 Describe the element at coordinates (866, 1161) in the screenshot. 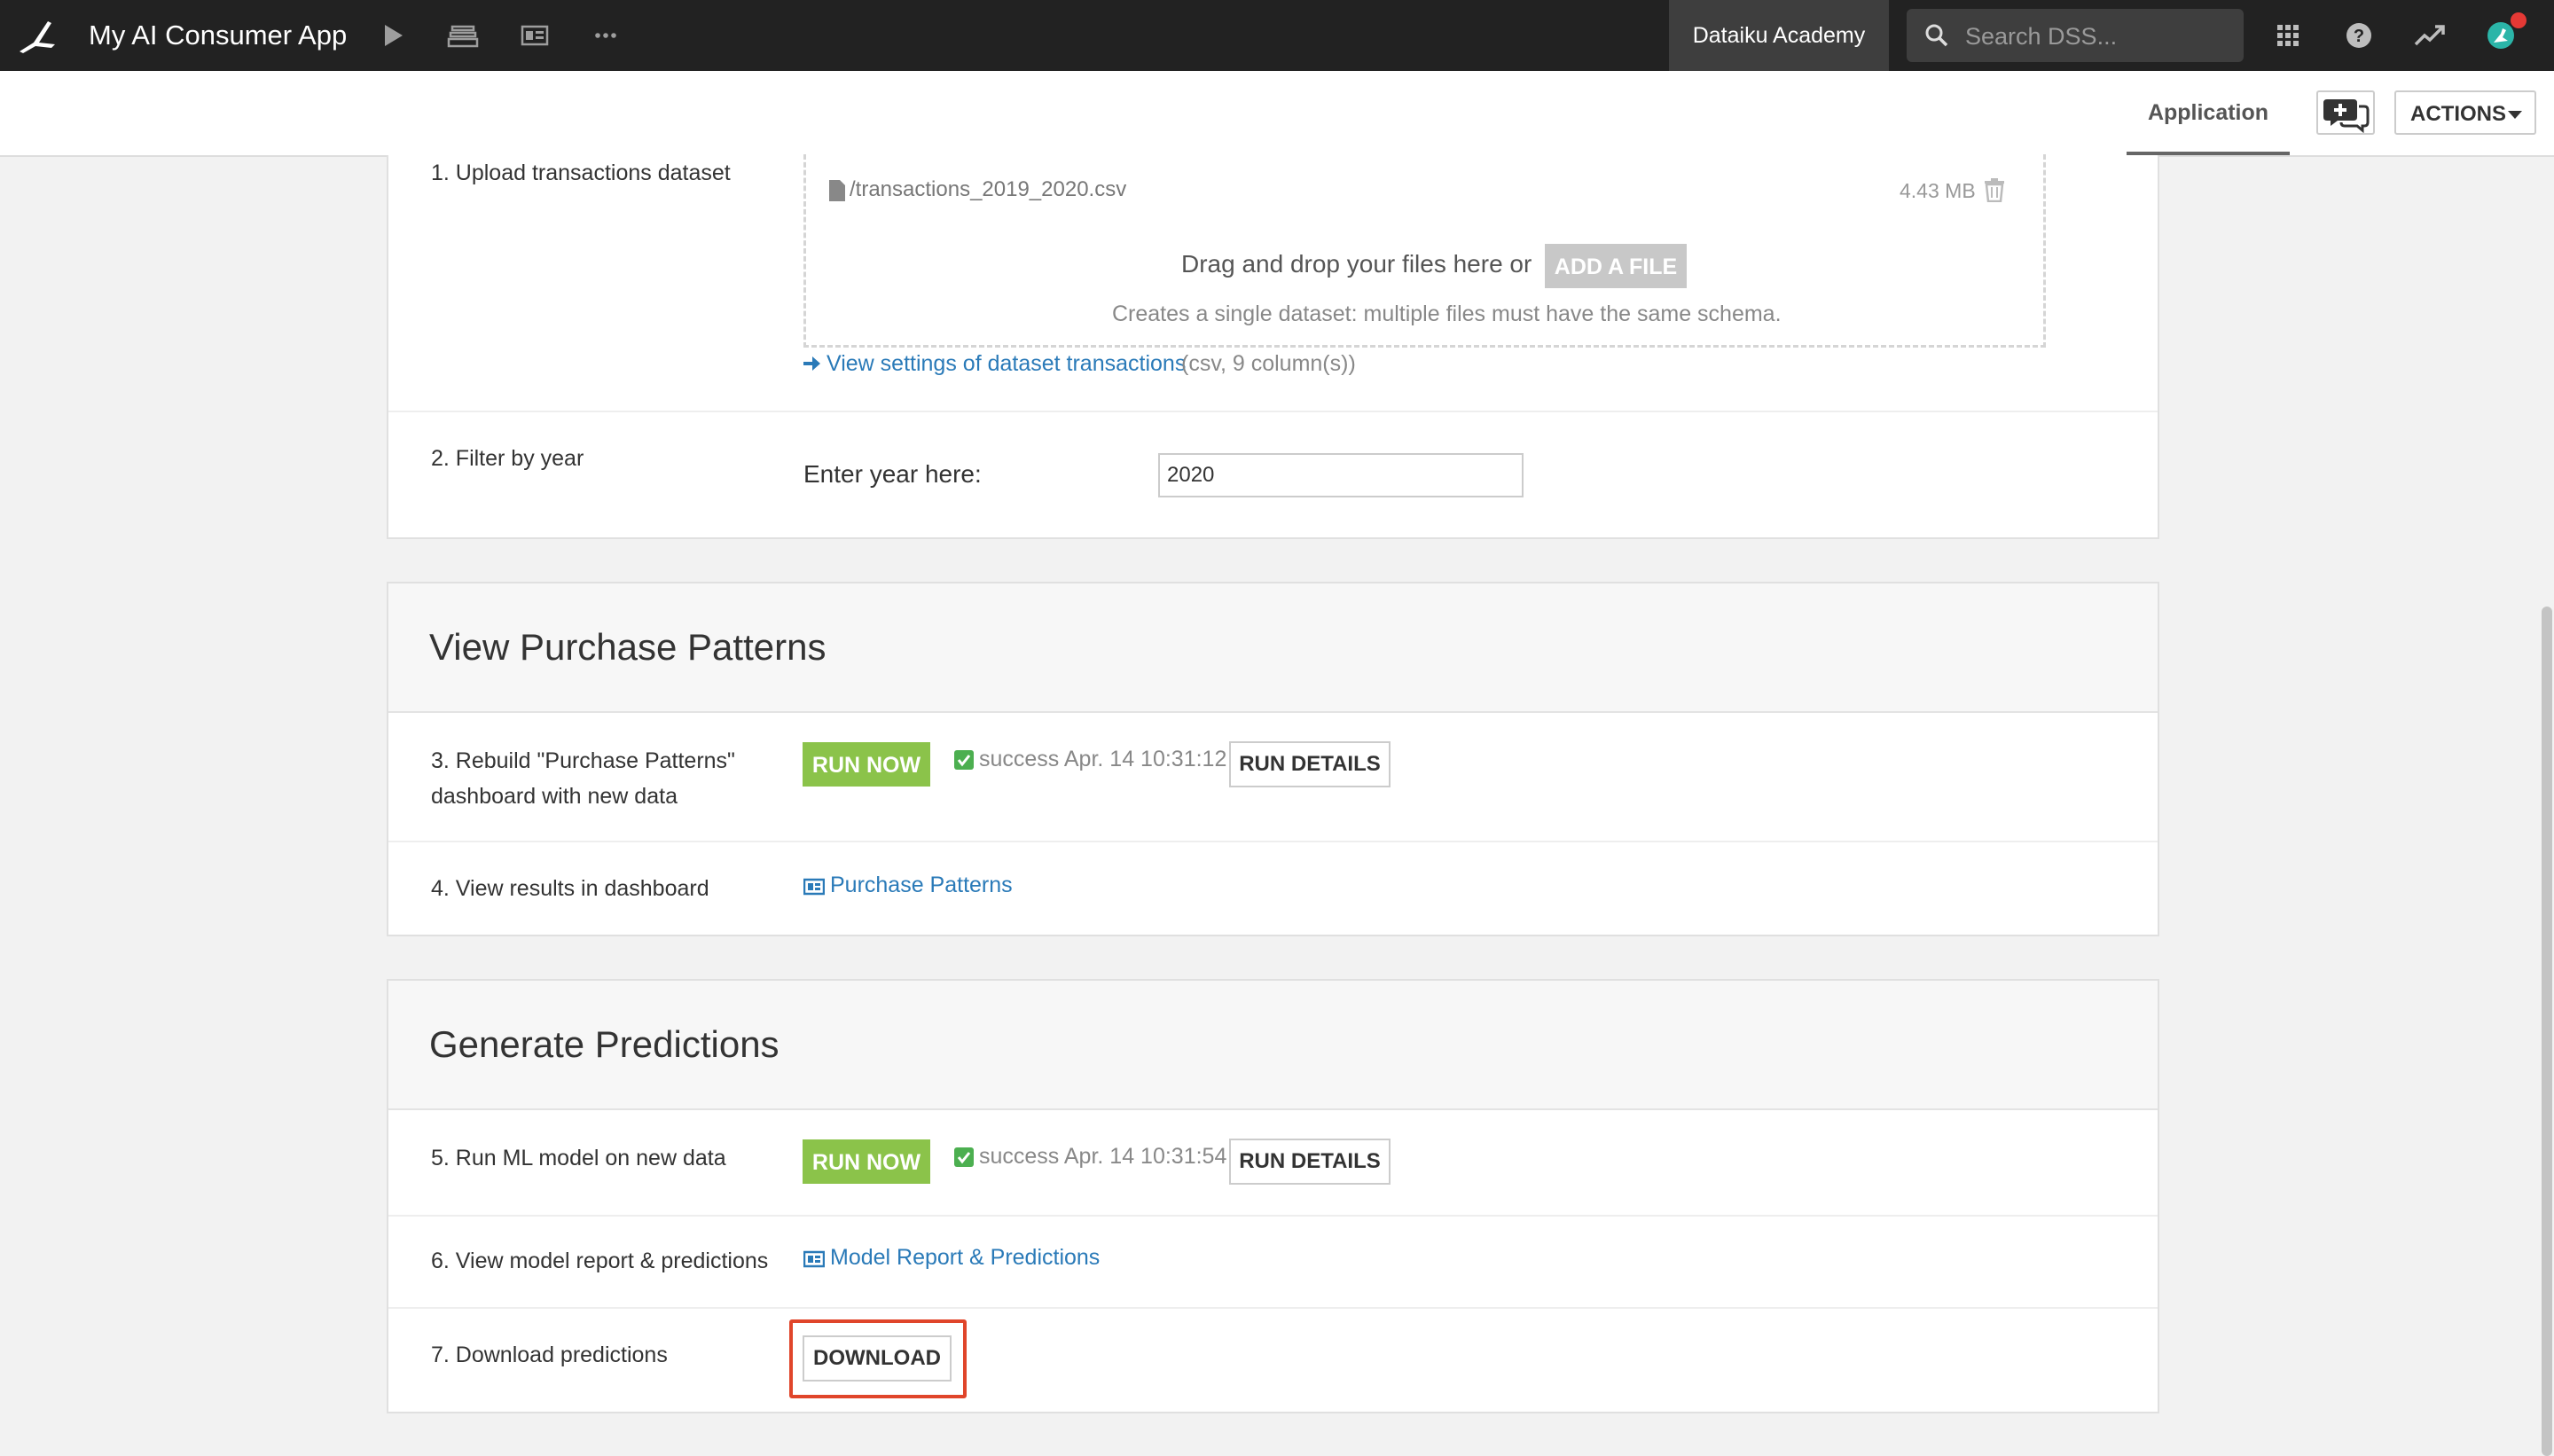

I see `run-now-button-model: RUN NOW` at that location.